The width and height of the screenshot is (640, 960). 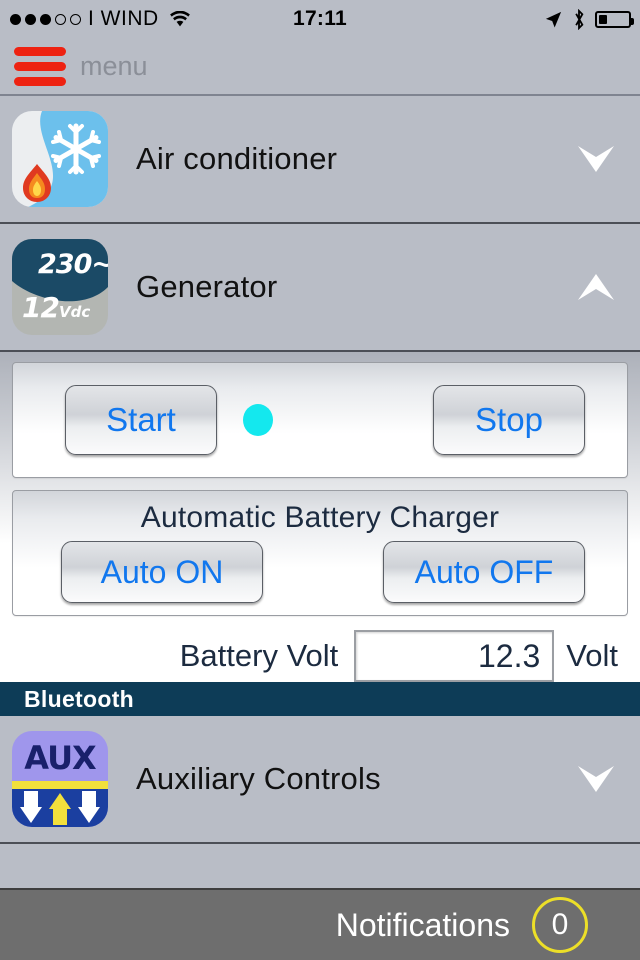 I want to click on notifications-count-badge: 0, so click(x=560, y=925).